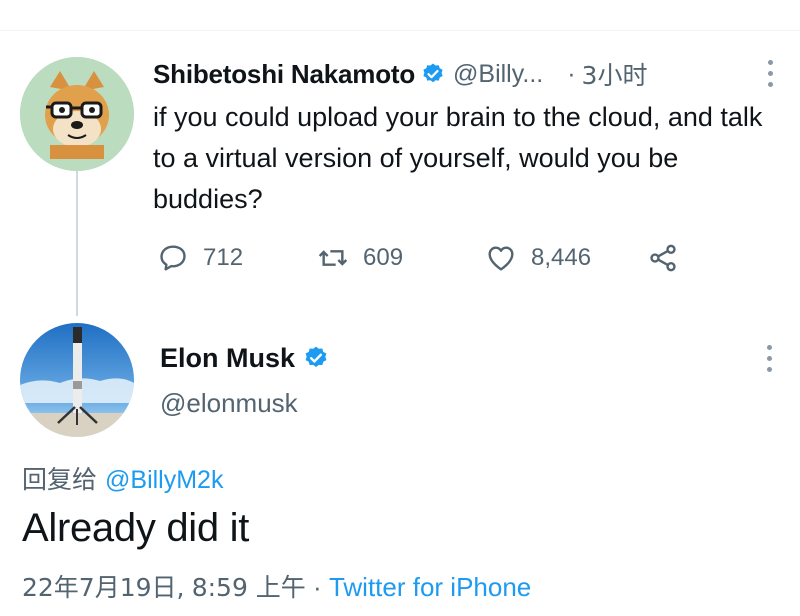 Image resolution: width=800 pixels, height=616 pixels. Describe the element at coordinates (333, 258) in the screenshot. I see `retweet-icon` at that location.